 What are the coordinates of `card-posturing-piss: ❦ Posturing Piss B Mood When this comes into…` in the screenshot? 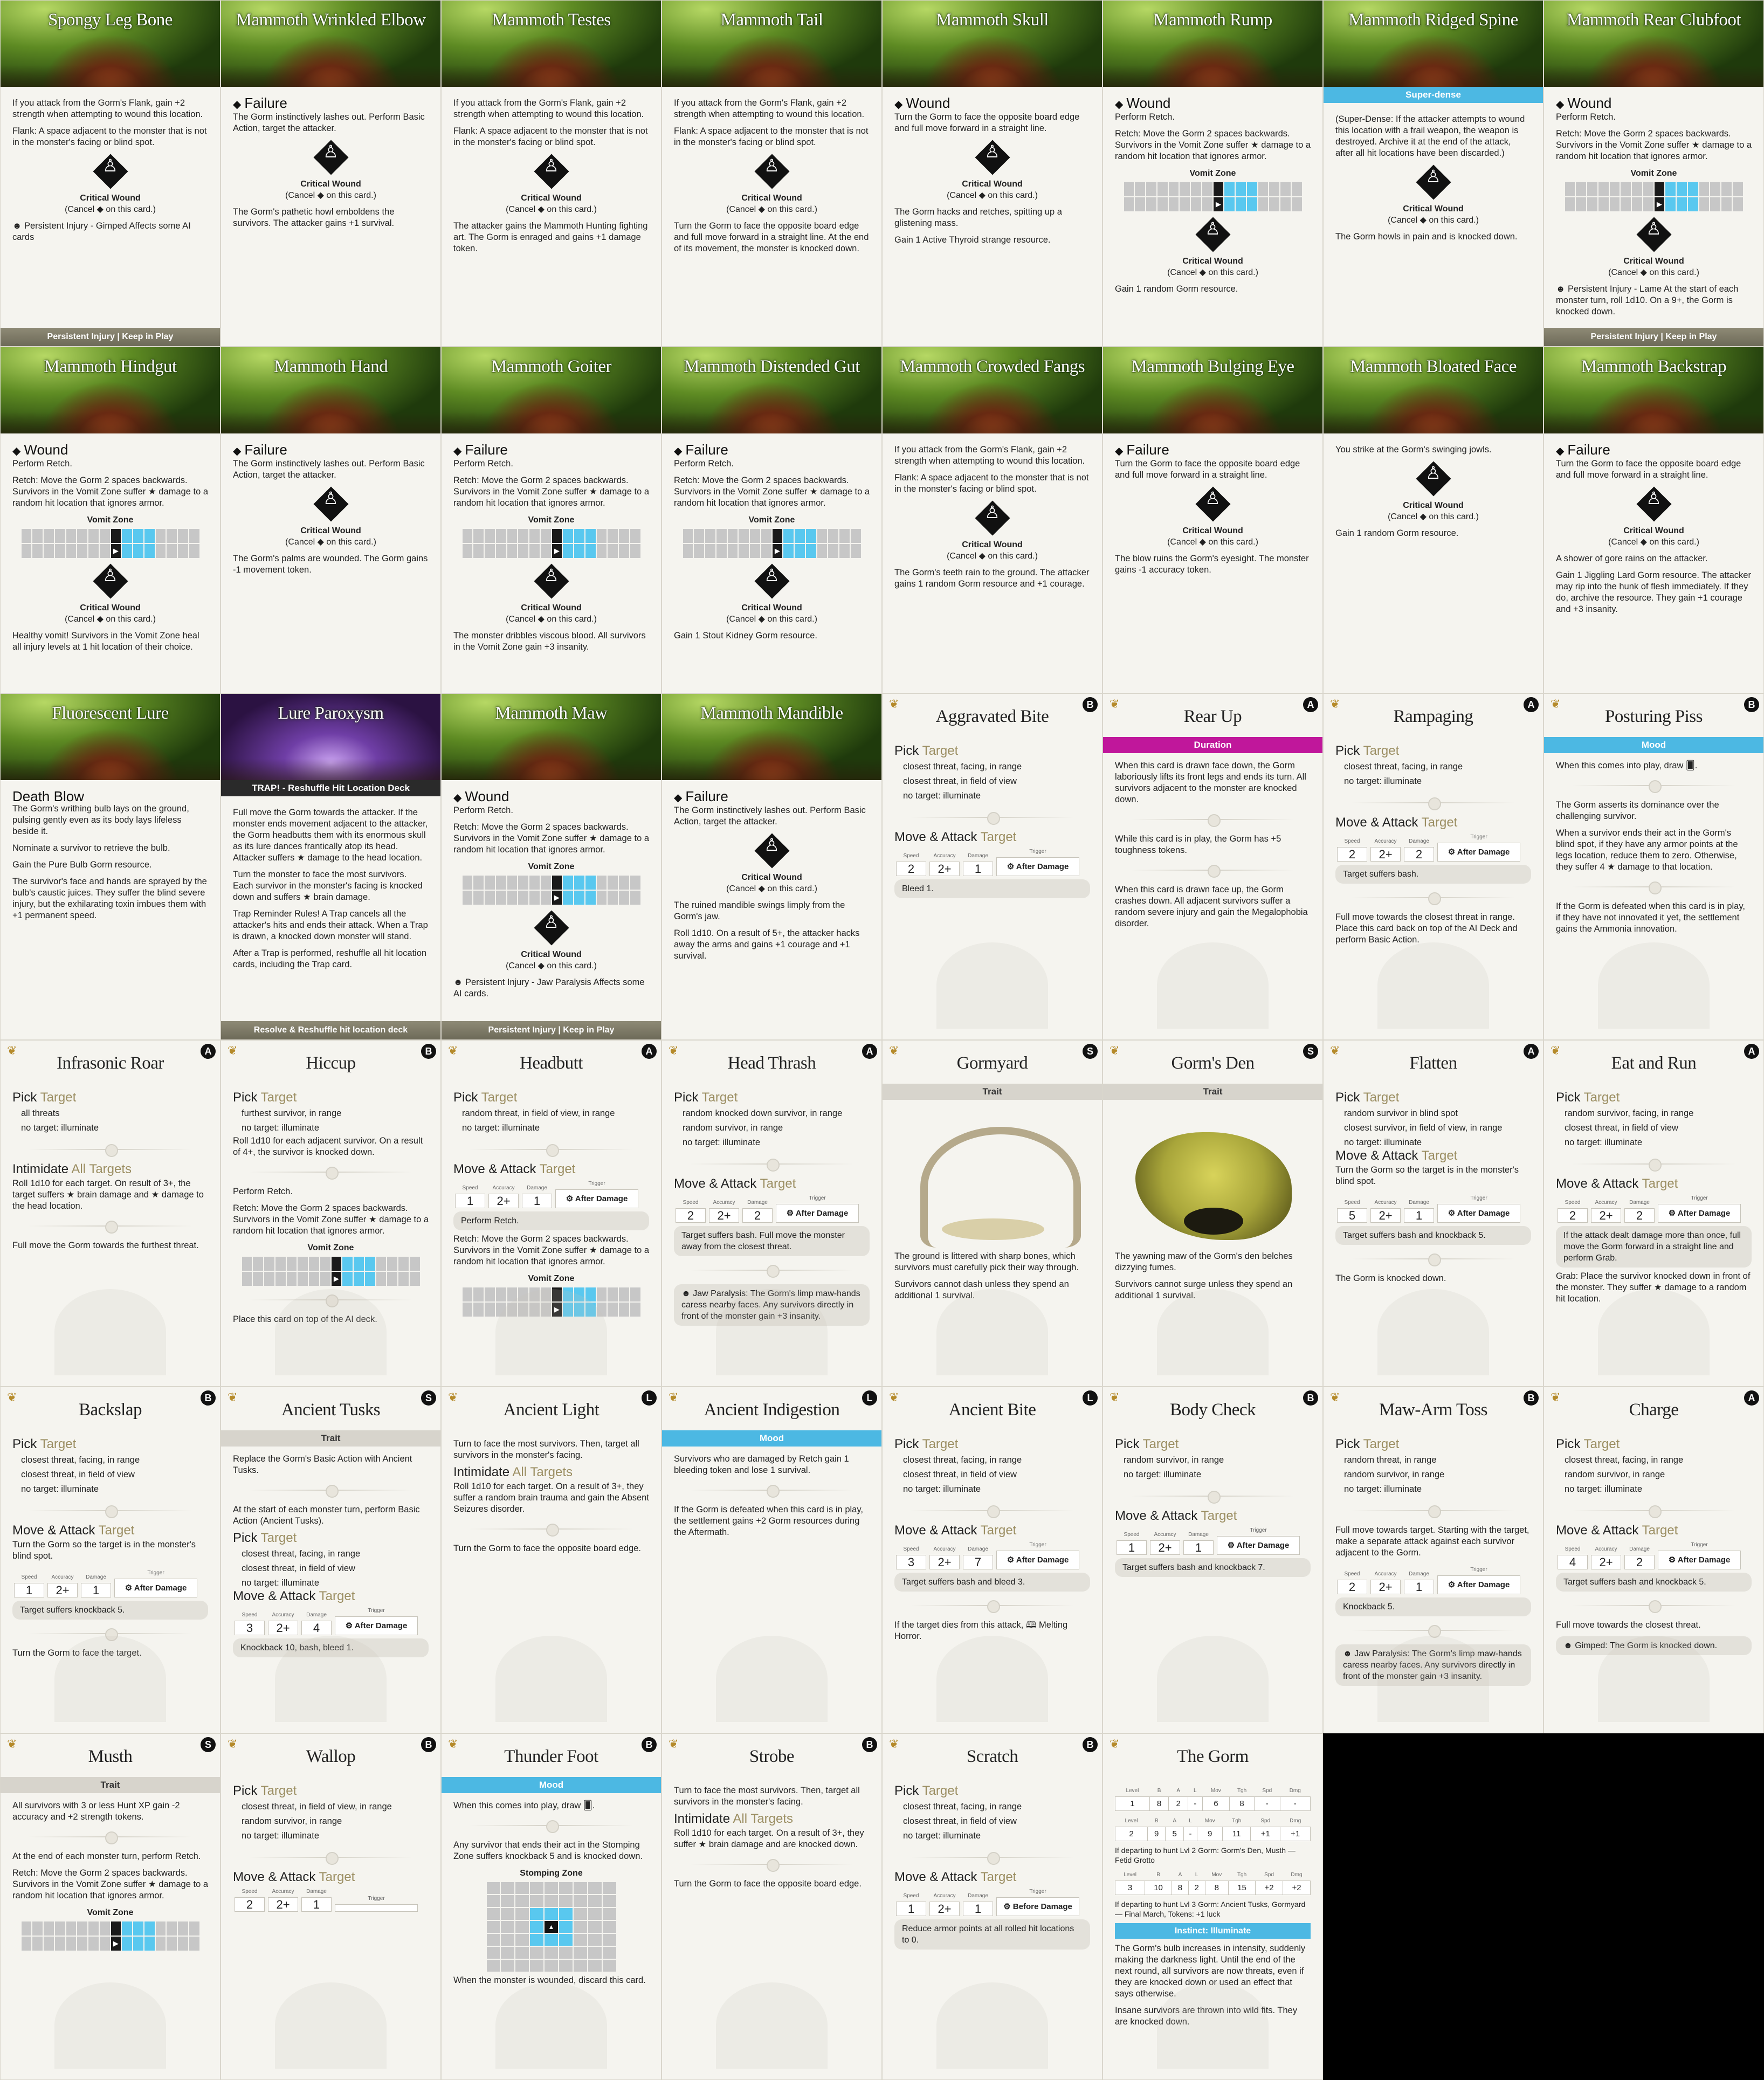 It's located at (1653, 866).